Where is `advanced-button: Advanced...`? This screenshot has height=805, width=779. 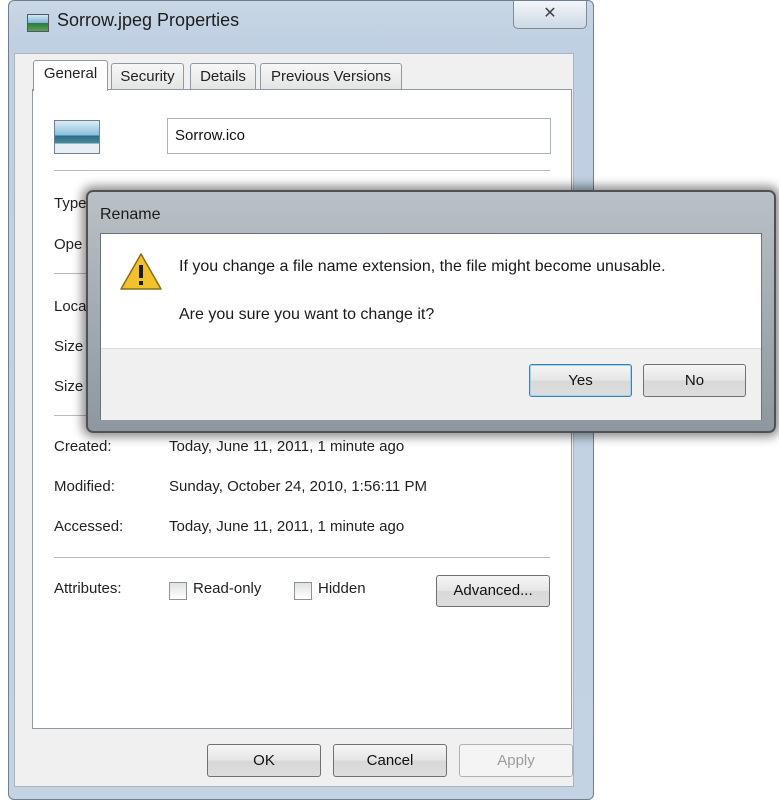 advanced-button: Advanced... is located at coordinates (493, 591).